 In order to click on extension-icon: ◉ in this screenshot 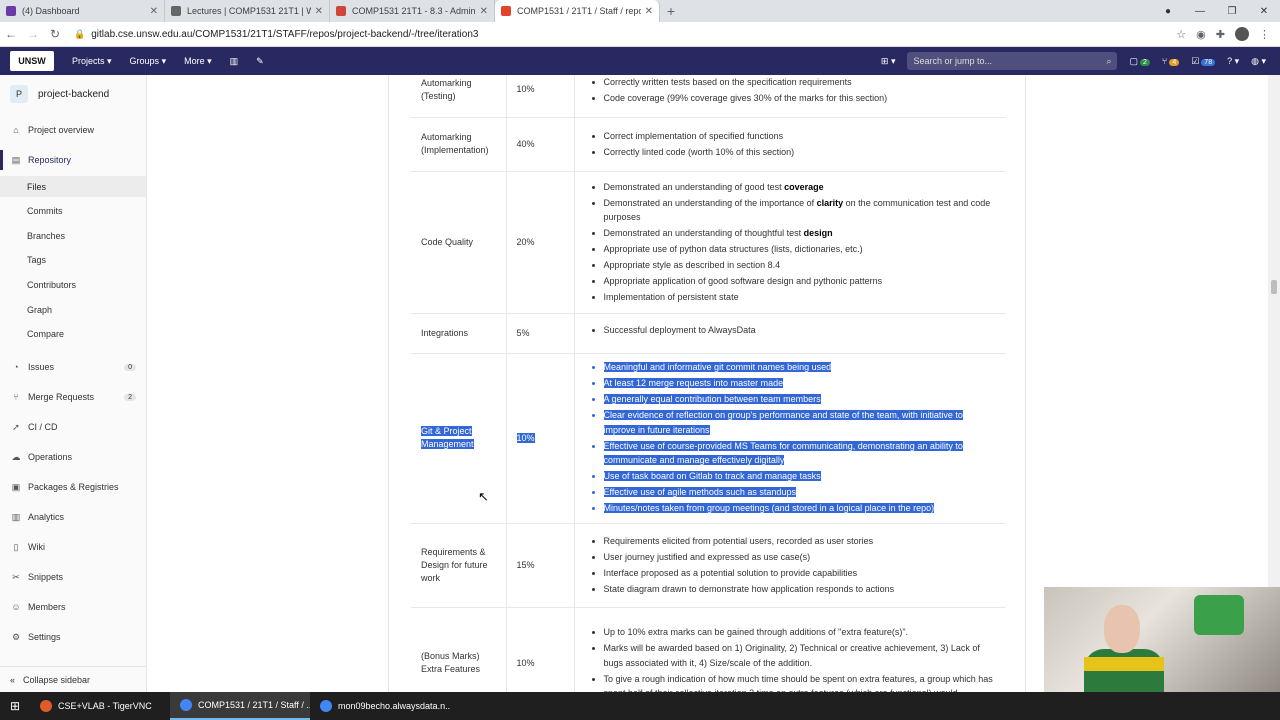, I will do `click(1201, 34)`.